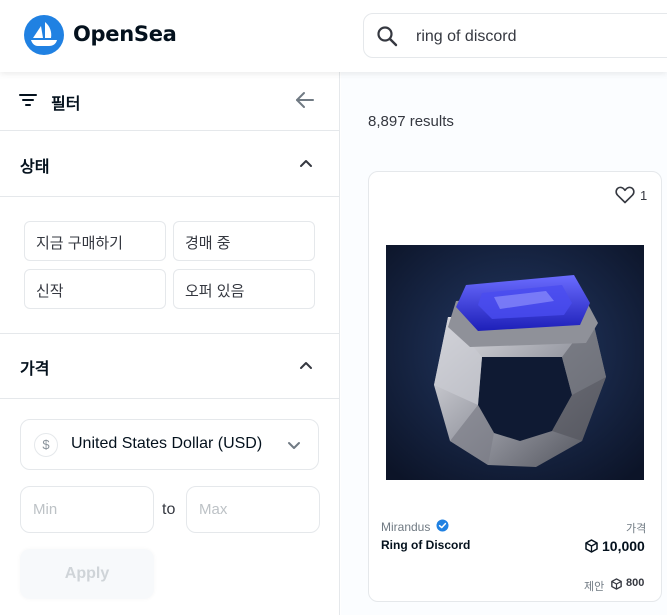 This screenshot has width=667, height=615. Describe the element at coordinates (87, 574) in the screenshot. I see `apply-button: Apply` at that location.